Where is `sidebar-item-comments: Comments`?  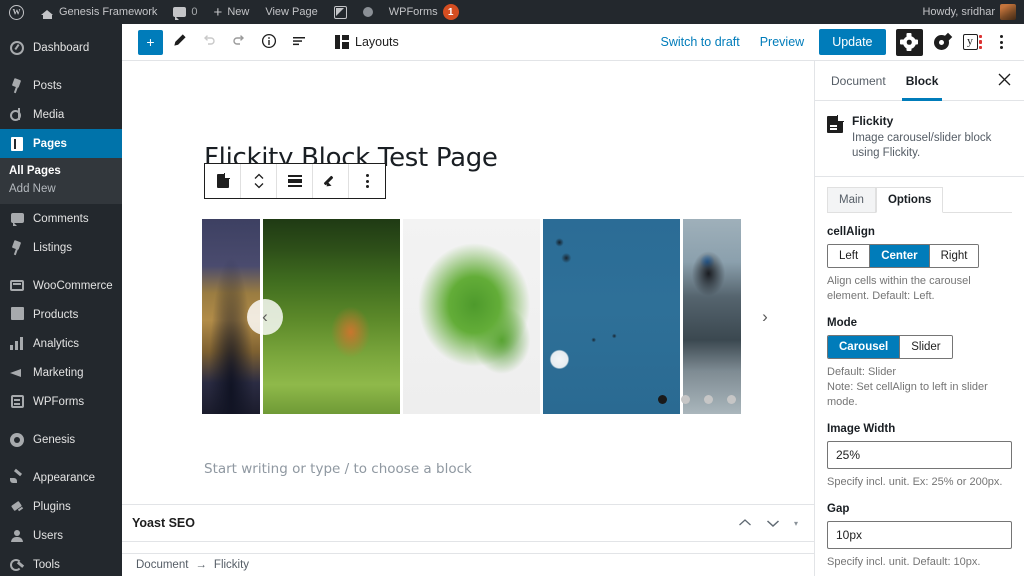 sidebar-item-comments: Comments is located at coordinates (61, 218).